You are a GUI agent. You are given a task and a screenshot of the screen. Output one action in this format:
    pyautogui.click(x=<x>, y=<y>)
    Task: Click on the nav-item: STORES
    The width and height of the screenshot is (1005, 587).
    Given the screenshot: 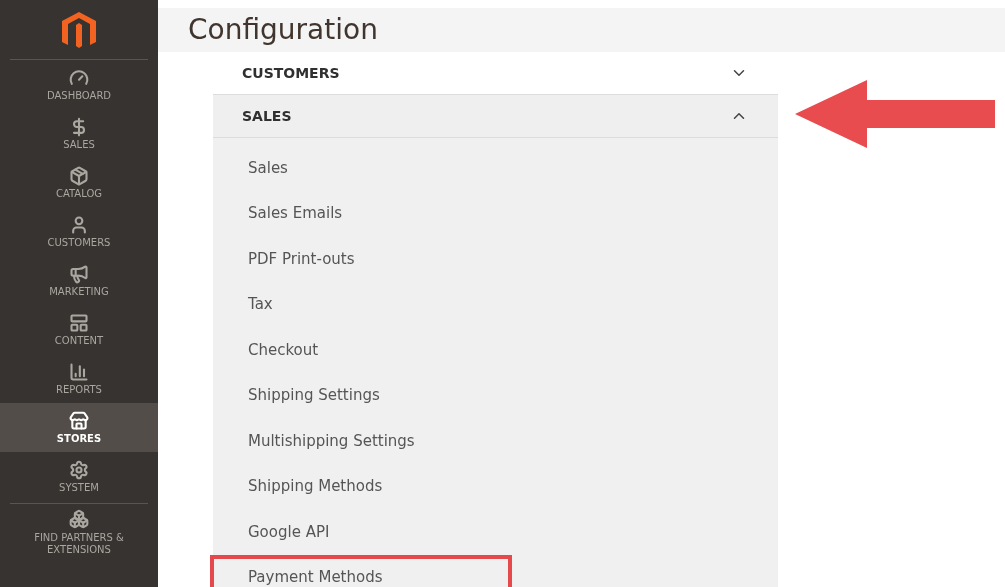 What is the action you would take?
    pyautogui.click(x=79, y=427)
    